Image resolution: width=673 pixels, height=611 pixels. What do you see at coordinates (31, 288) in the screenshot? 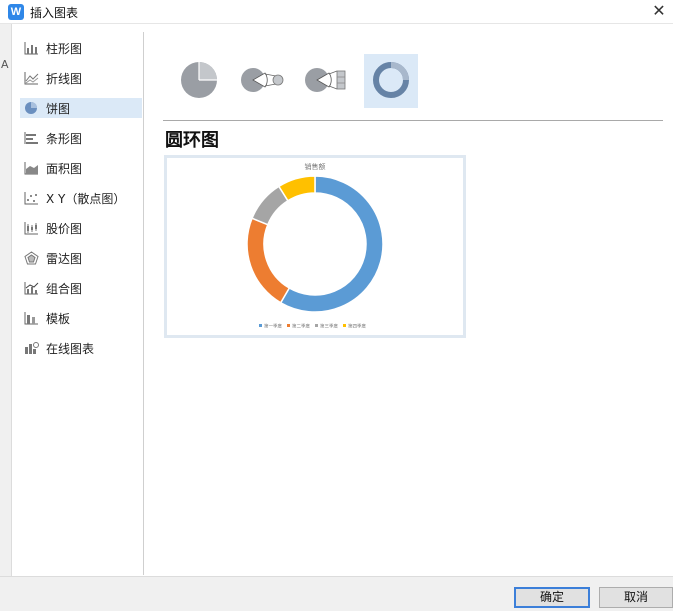
I see `combo-chart-icon` at bounding box center [31, 288].